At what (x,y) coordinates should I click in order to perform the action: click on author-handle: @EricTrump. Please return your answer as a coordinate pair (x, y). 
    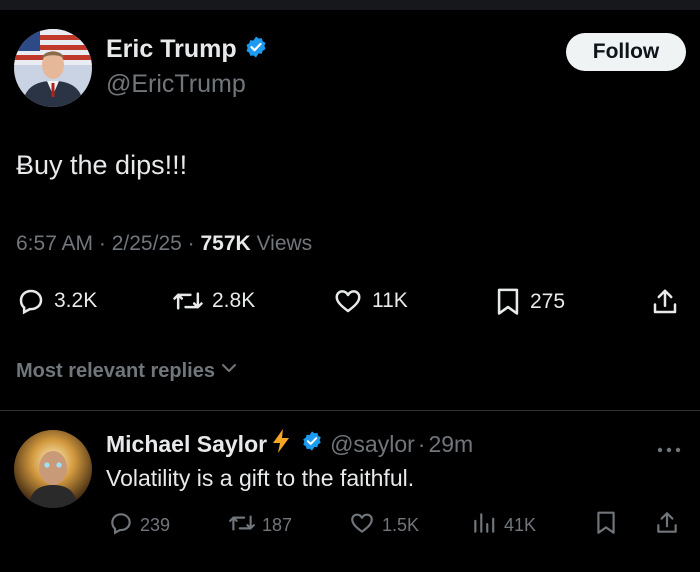
    Looking at the image, I should click on (176, 84).